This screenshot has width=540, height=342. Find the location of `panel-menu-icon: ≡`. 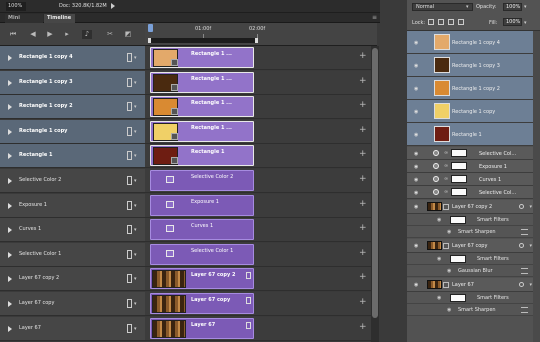

panel-menu-icon: ≡ is located at coordinates (375, 18).